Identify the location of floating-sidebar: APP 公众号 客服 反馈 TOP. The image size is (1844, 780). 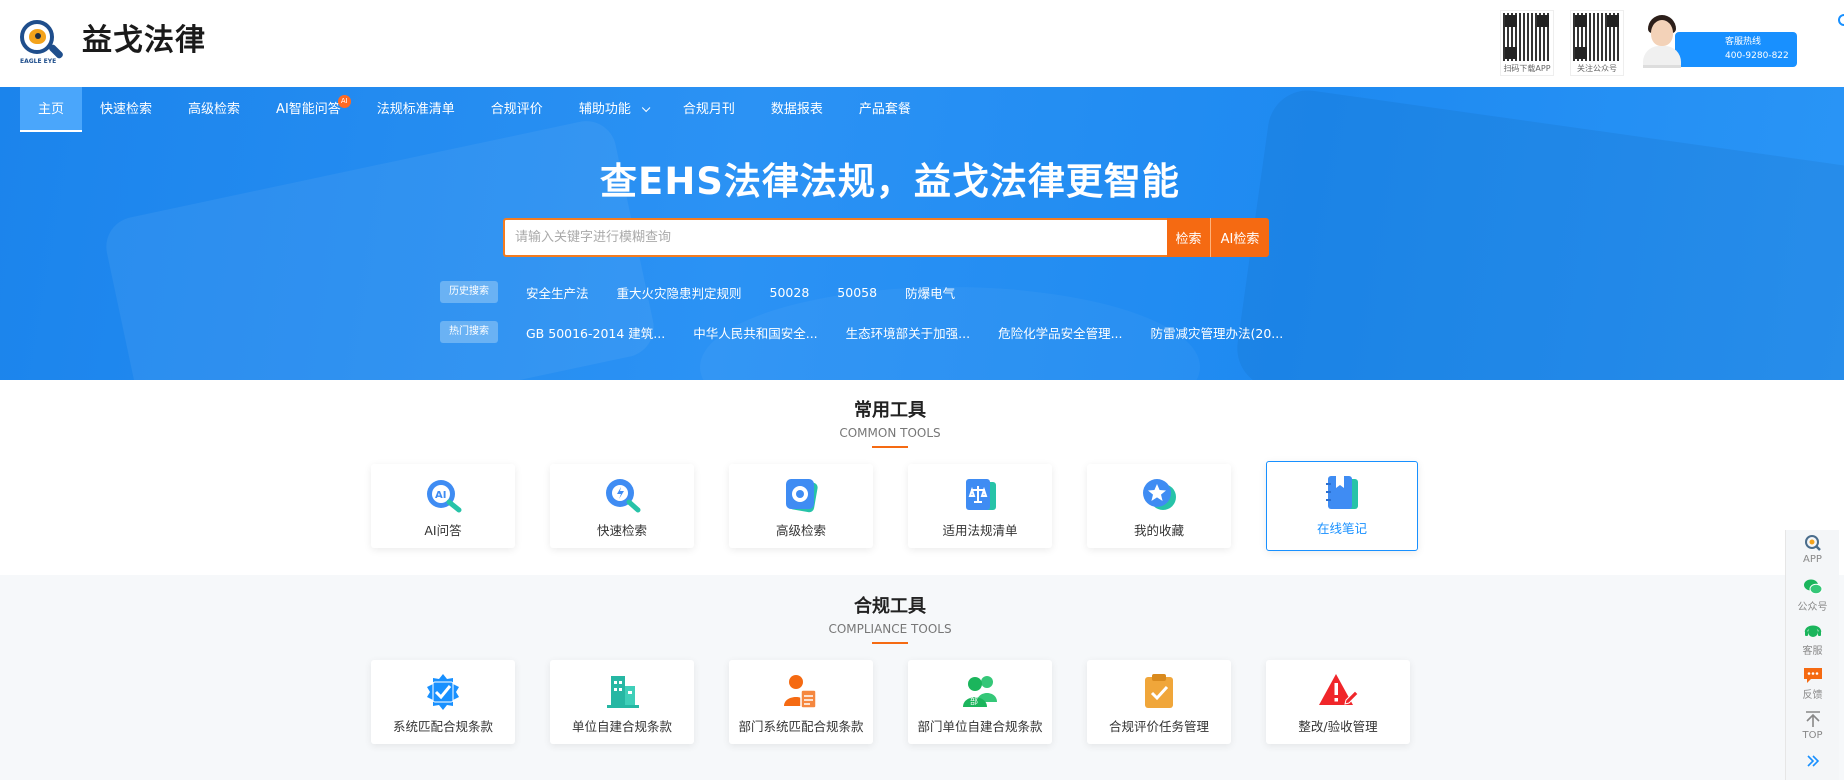
(1812, 655).